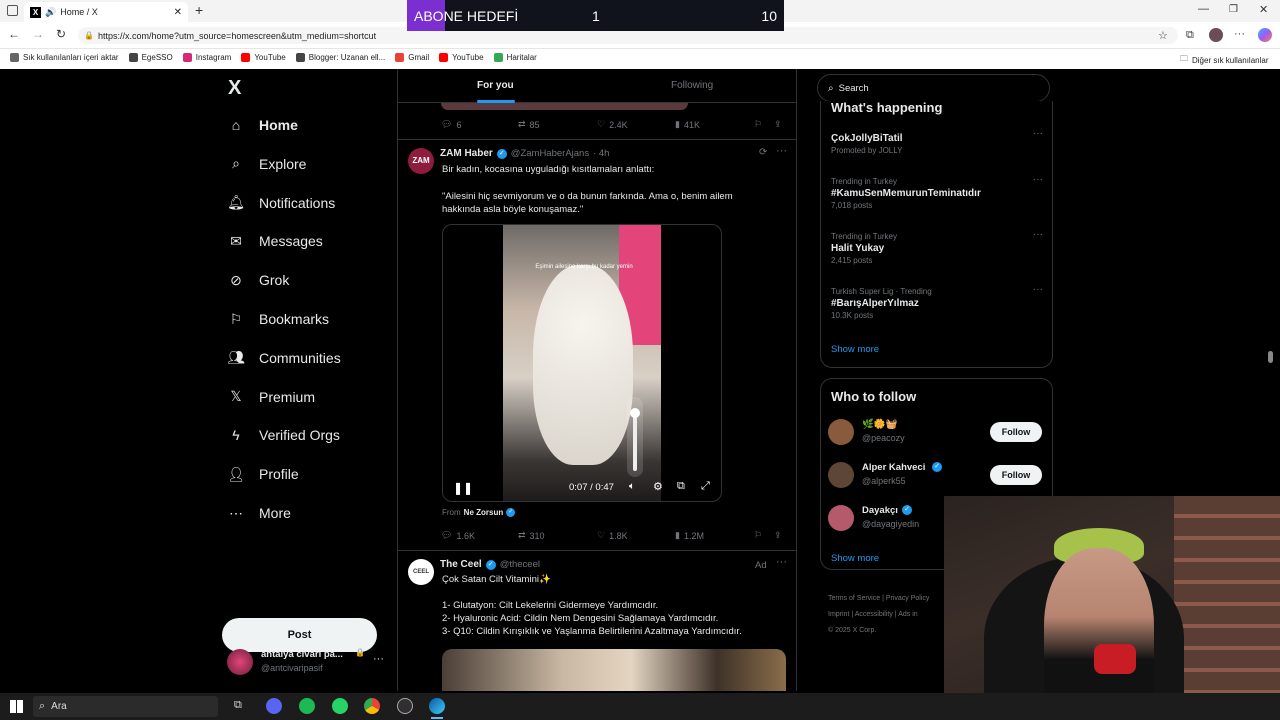 The image size is (1280, 720). Describe the element at coordinates (1230, 60) in the screenshot. I see `other-bookmarks: Diğer sık kullanılanlar` at that location.